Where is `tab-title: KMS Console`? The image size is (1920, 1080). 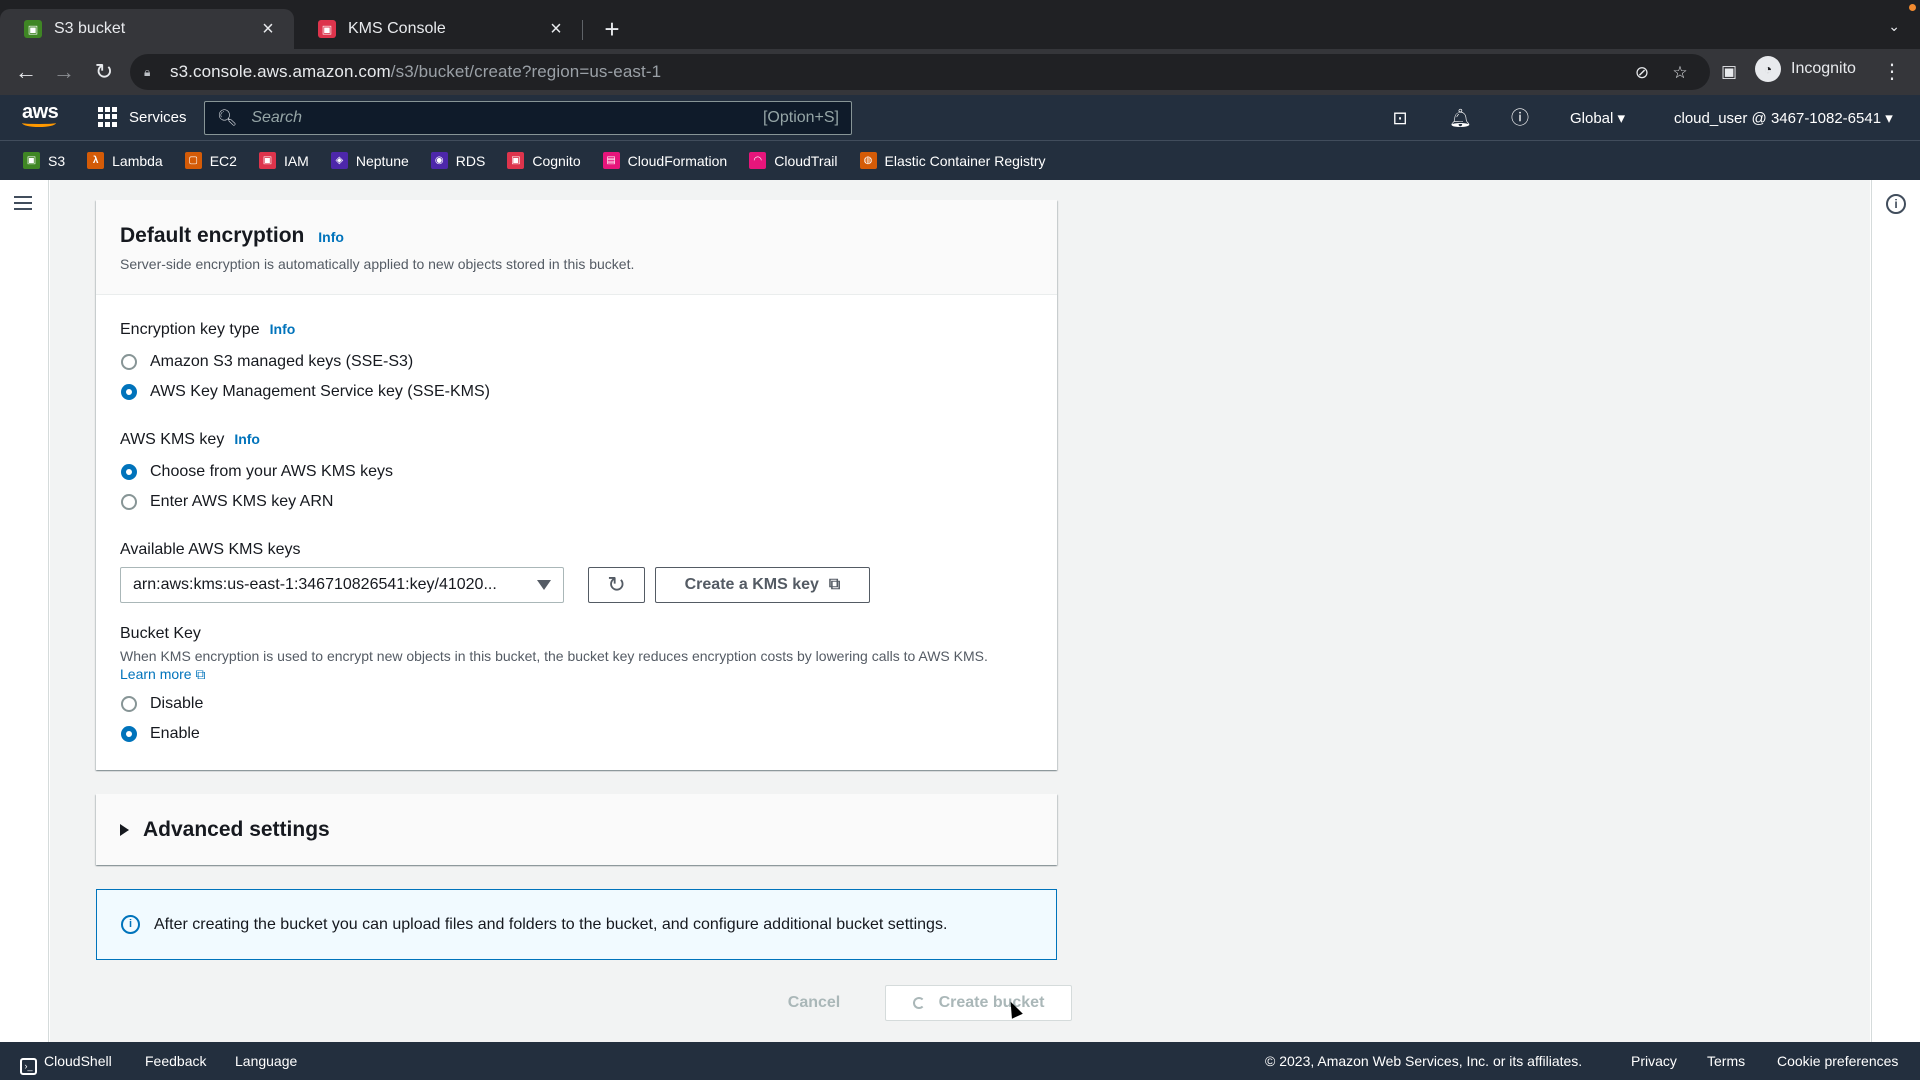
tab-title: KMS Console is located at coordinates (397, 28).